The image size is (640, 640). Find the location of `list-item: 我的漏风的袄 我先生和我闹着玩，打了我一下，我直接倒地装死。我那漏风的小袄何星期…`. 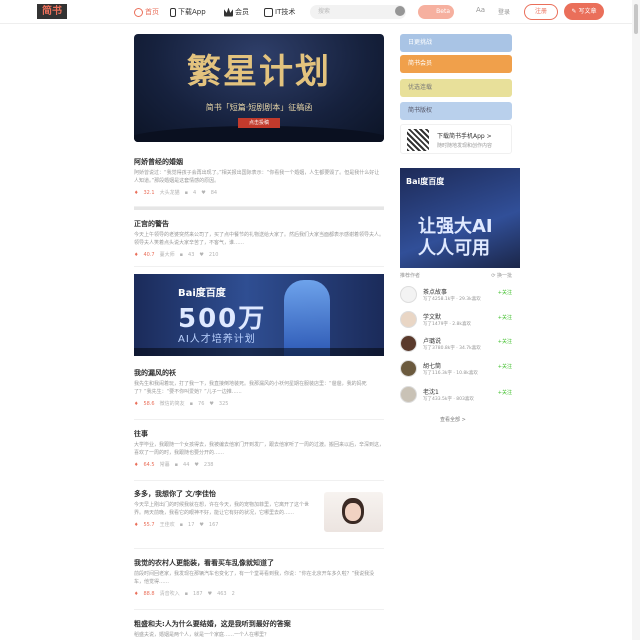

list-item: 我的漏风的袄 我先生和我闹着玩，打了我一下，我直接倒地装死。我那漏风的小袄何星期… is located at coordinates (259, 394).